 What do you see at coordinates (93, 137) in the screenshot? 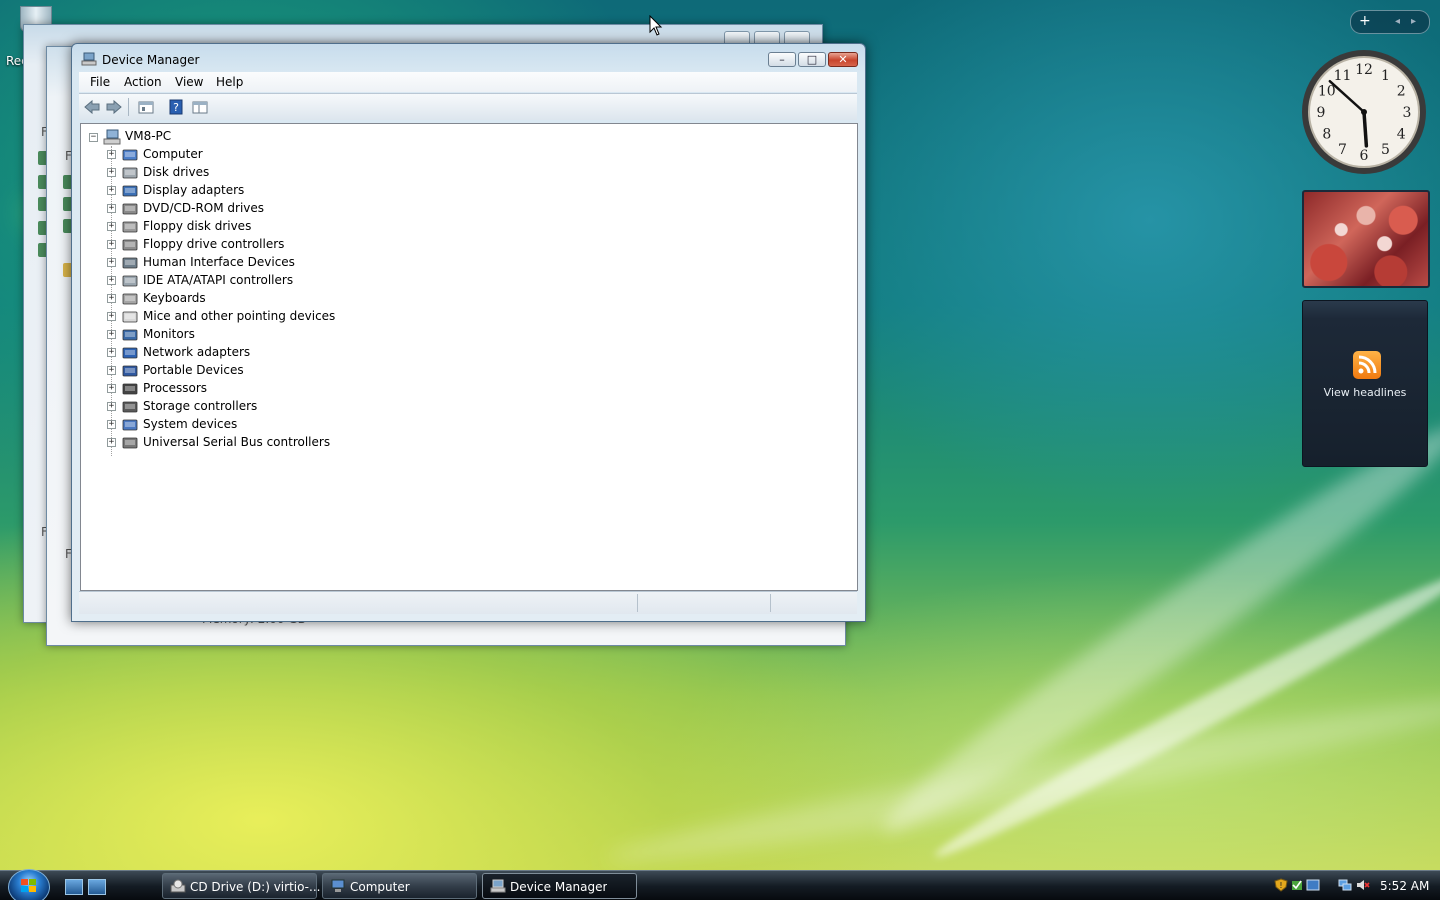
I see `collapse-icon: −` at bounding box center [93, 137].